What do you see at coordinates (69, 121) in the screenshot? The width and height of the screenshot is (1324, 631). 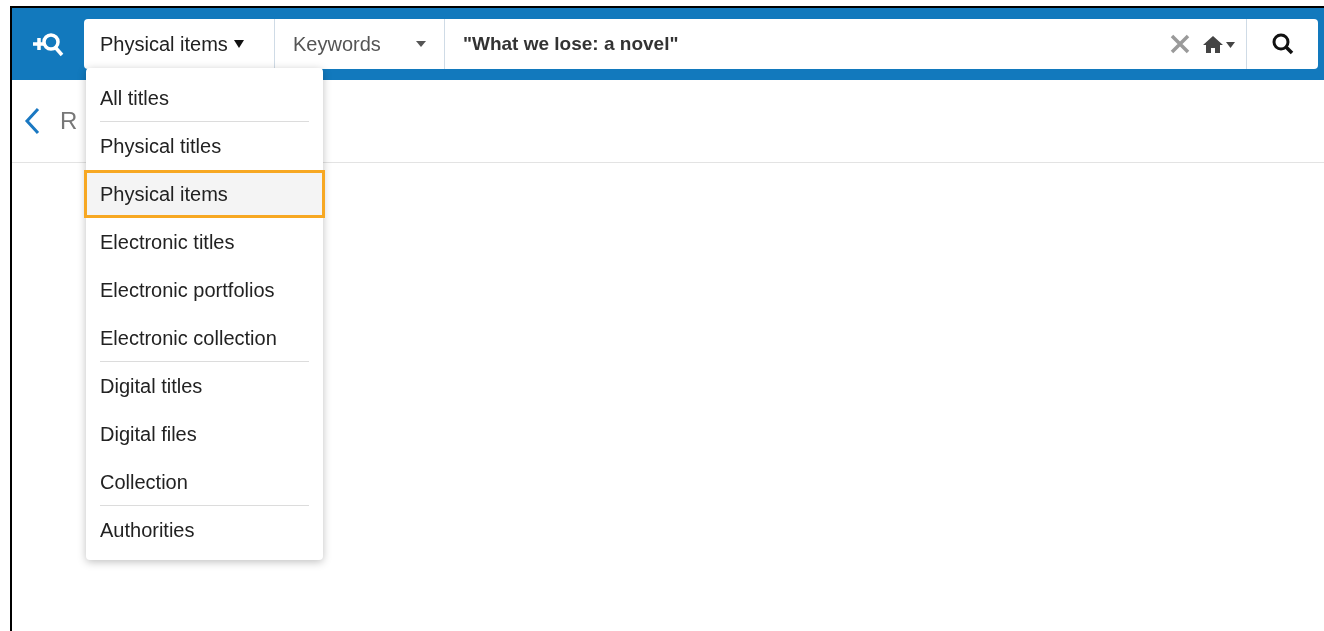 I see `page-title: R` at bounding box center [69, 121].